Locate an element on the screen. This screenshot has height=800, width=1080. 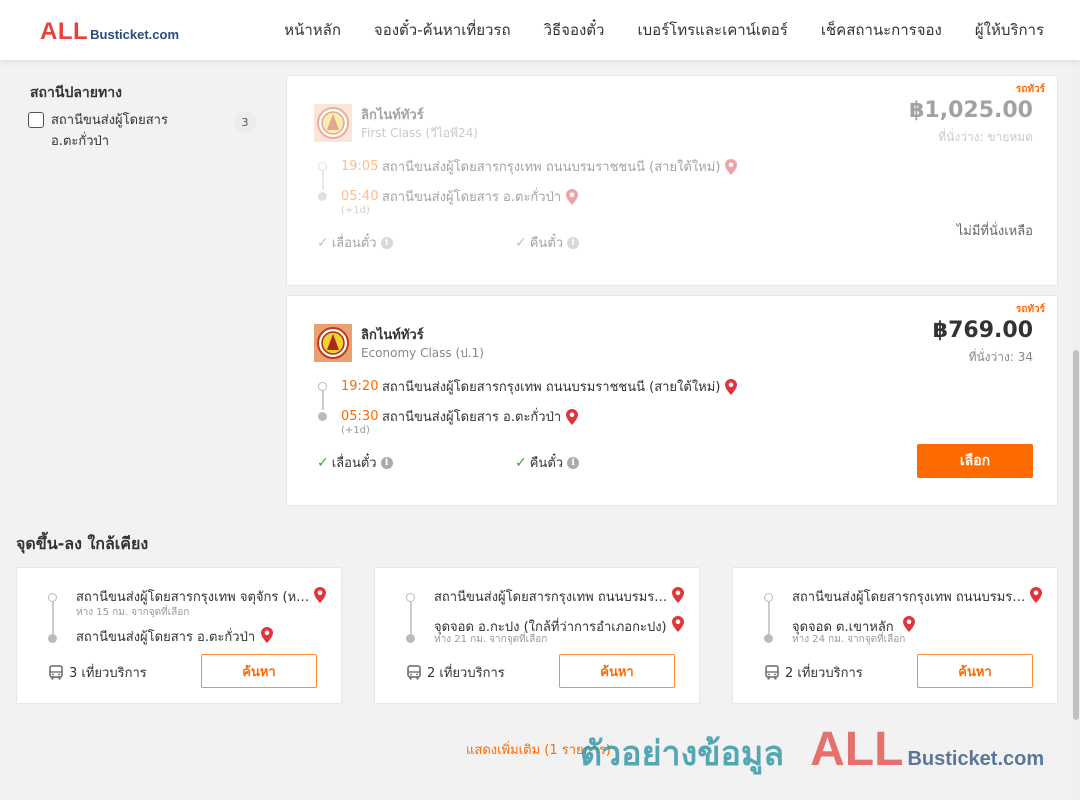
trip-count-label: 2 เที่ยวบริการ is located at coordinates (824, 673).